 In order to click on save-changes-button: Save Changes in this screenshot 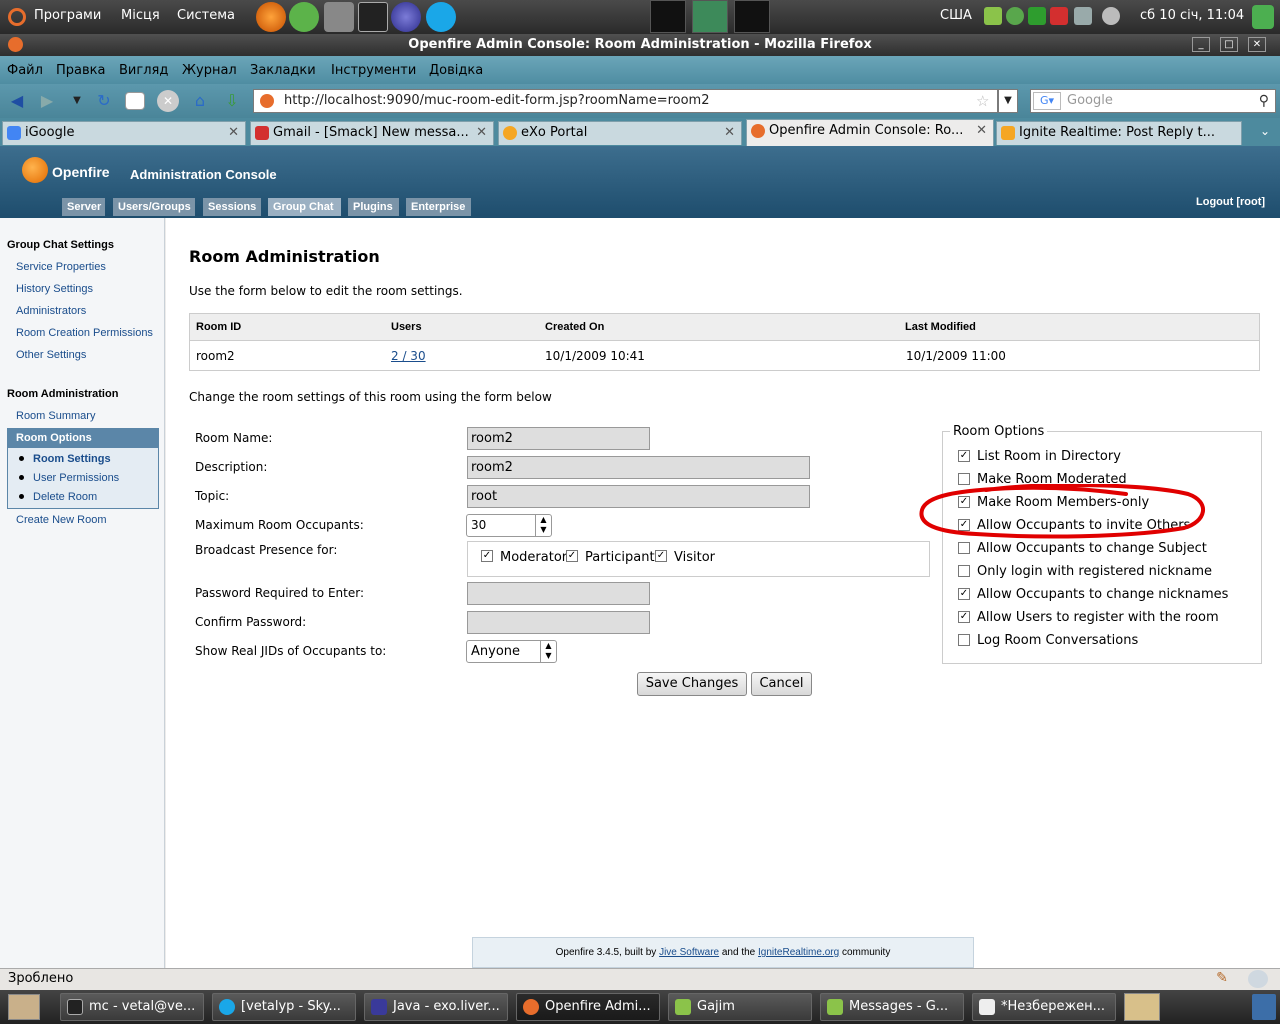, I will do `click(692, 684)`.